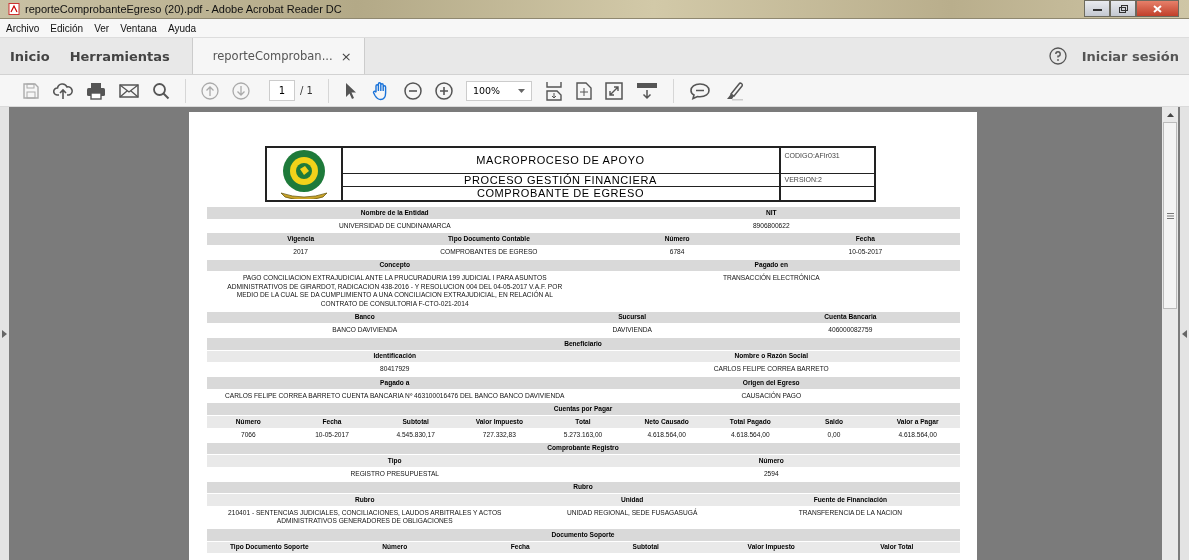 Image resolution: width=1189 pixels, height=560 pixels. What do you see at coordinates (412, 90) in the screenshot?
I see `zoom-out-icon` at bounding box center [412, 90].